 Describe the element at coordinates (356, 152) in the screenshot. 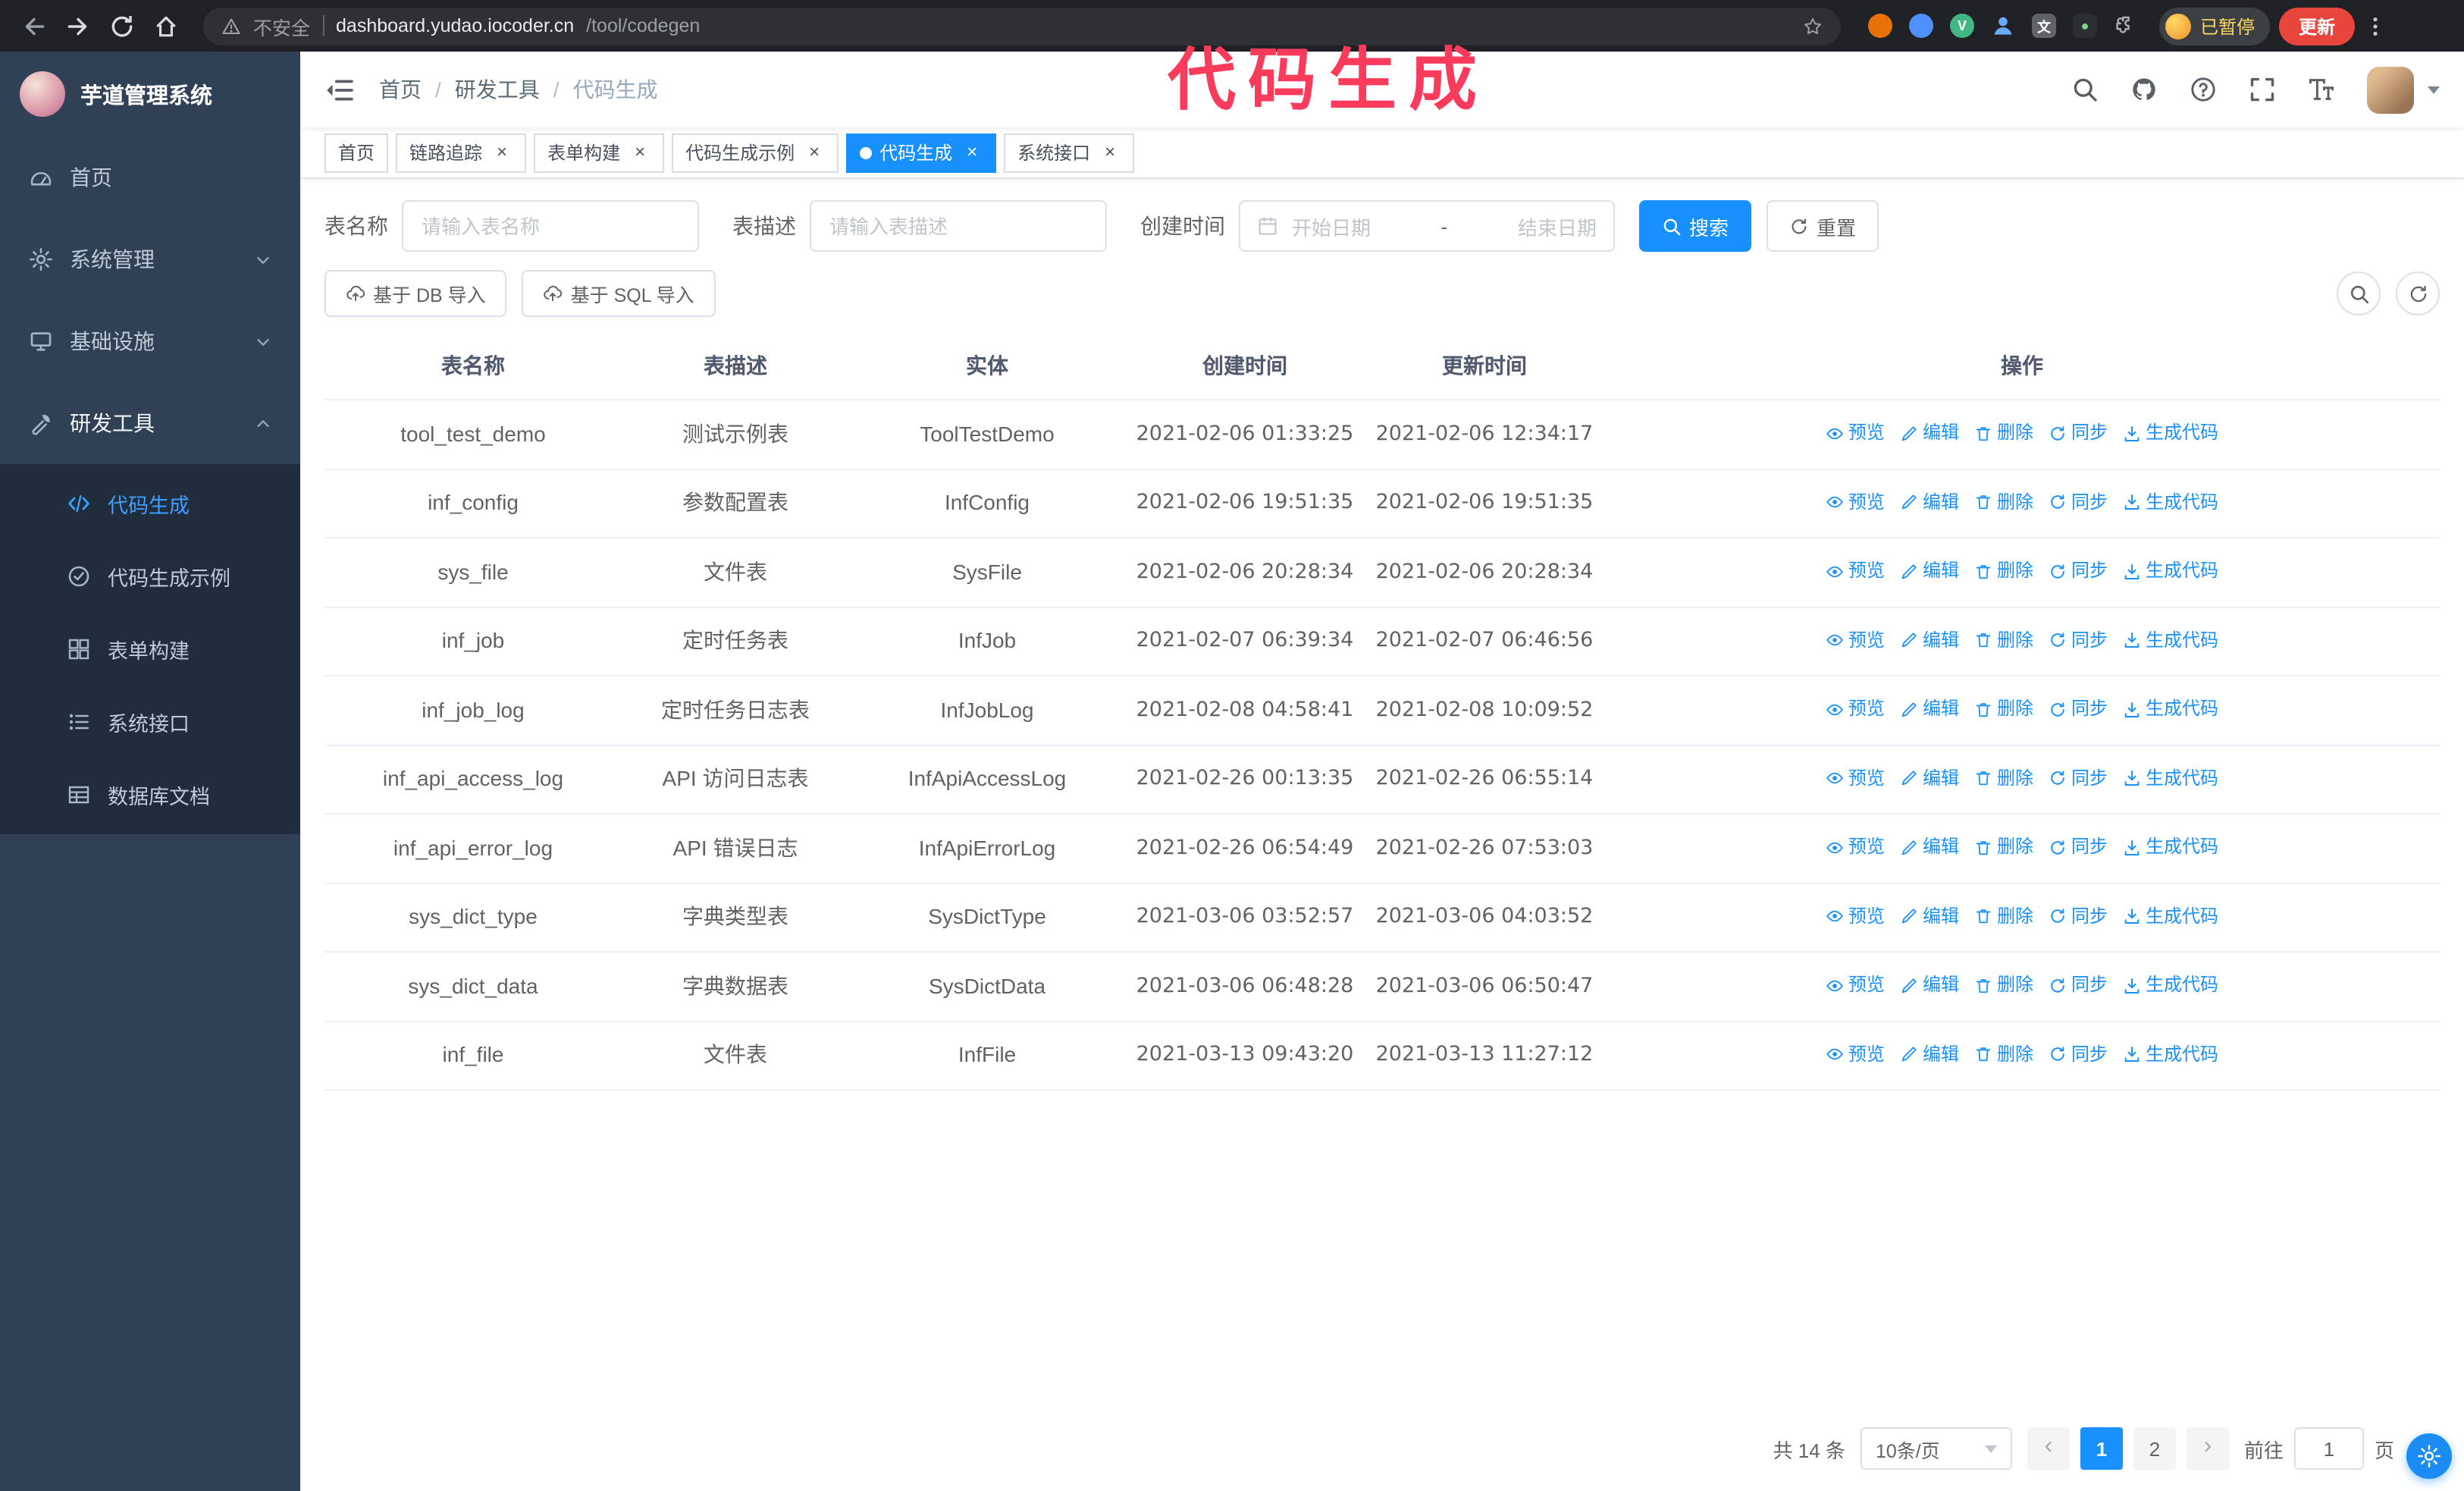

I see `tab-home: 首页` at that location.